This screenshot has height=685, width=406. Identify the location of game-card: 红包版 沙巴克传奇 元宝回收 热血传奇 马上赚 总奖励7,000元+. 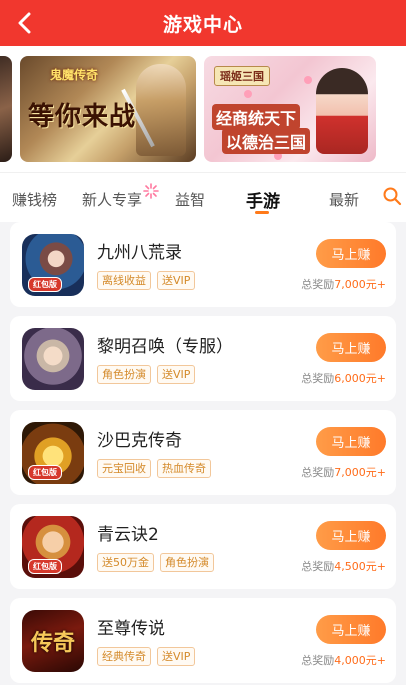
(203, 452).